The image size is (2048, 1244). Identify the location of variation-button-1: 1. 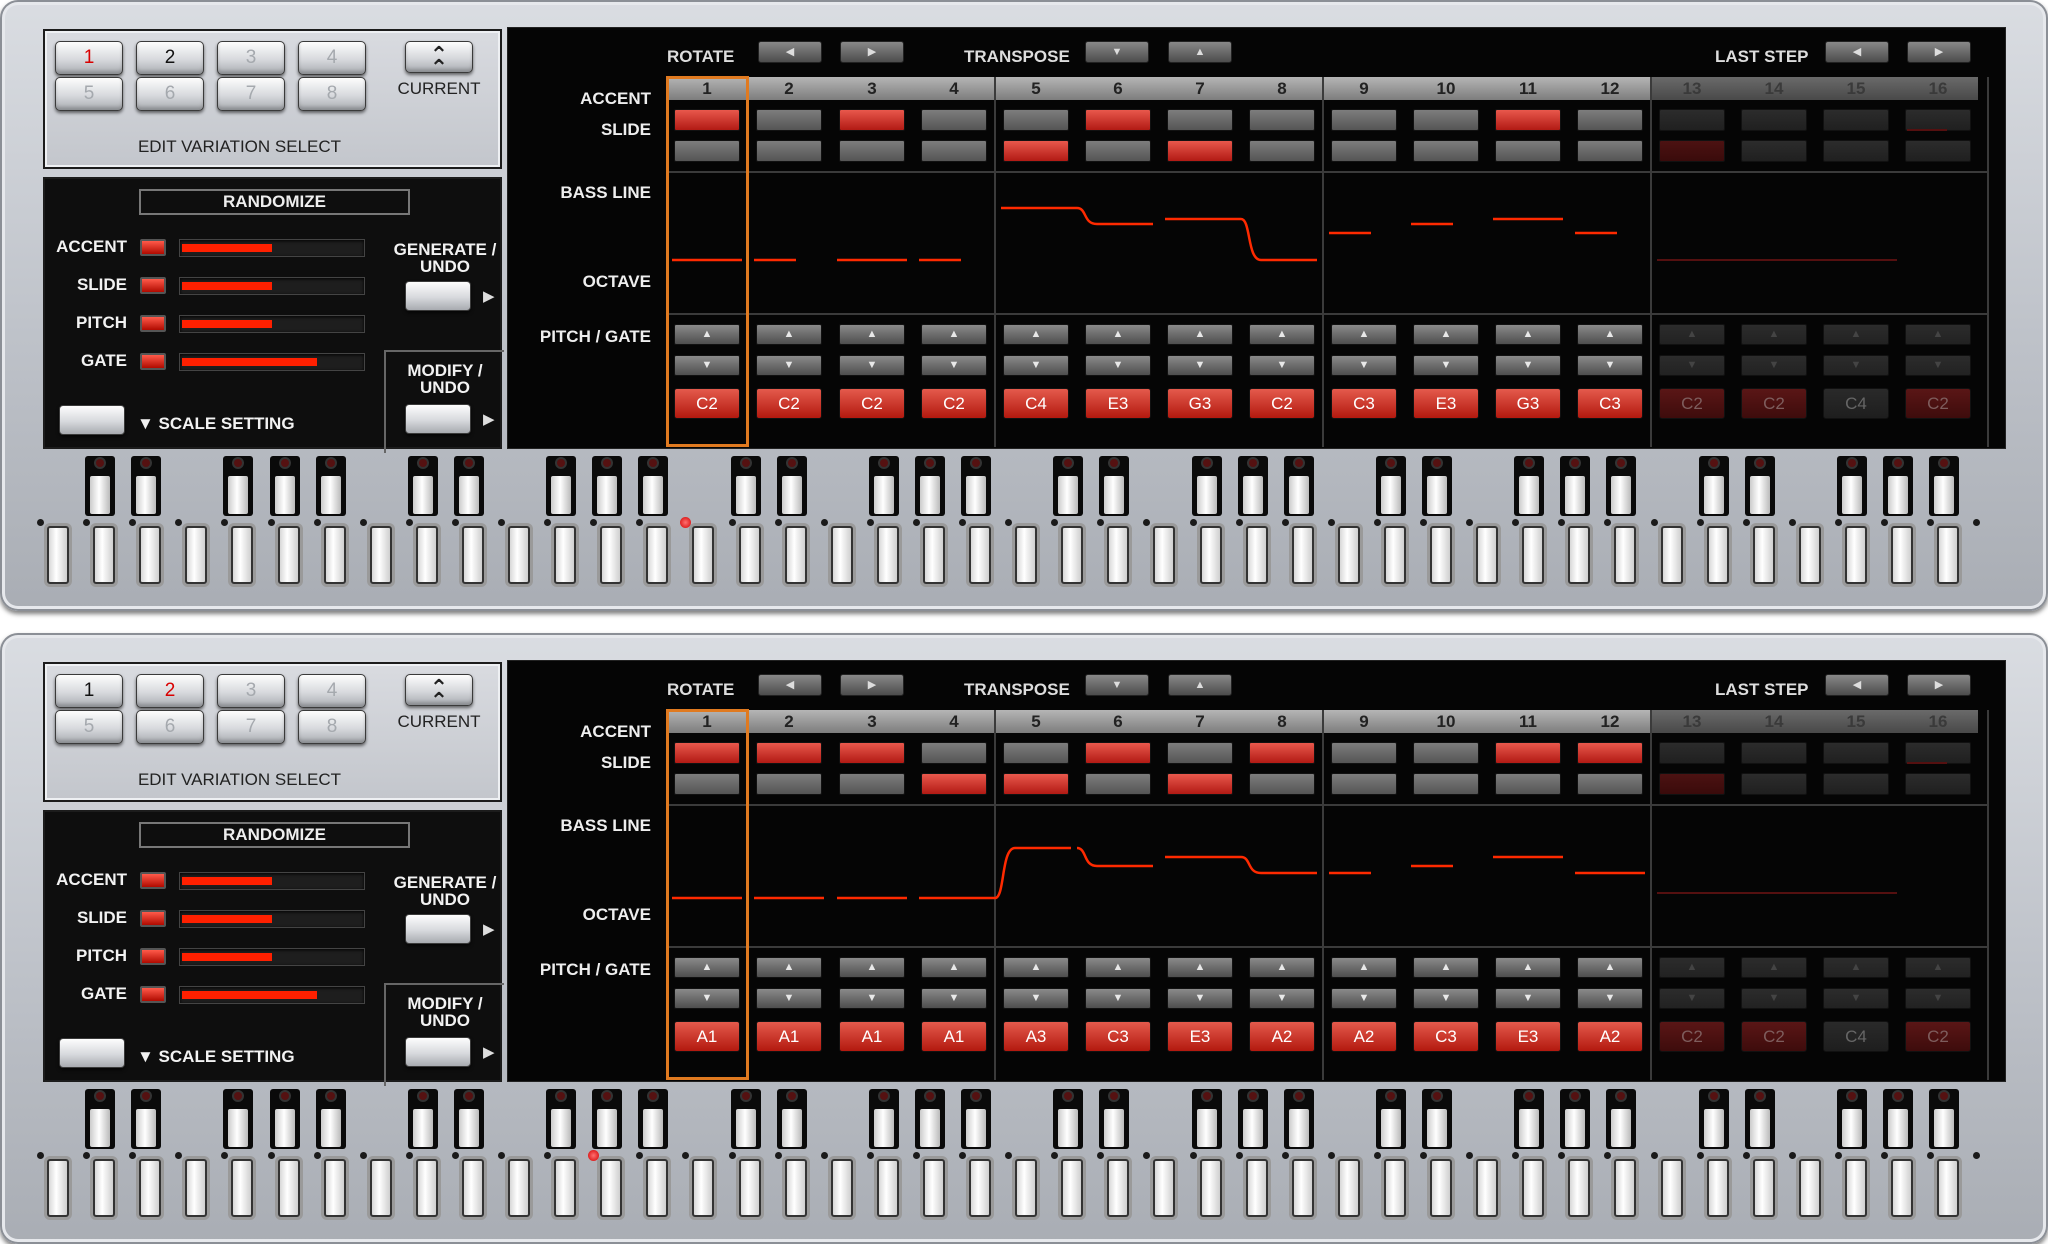
(89, 691).